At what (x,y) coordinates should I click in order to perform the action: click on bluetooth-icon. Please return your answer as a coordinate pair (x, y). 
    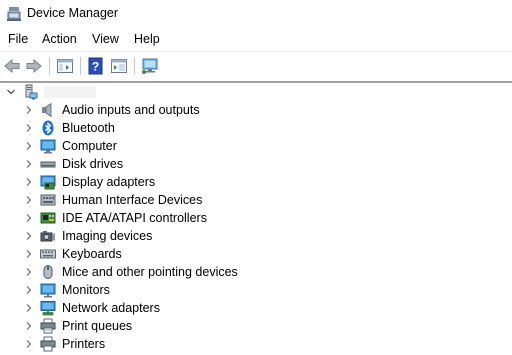
    Looking at the image, I should click on (48, 128).